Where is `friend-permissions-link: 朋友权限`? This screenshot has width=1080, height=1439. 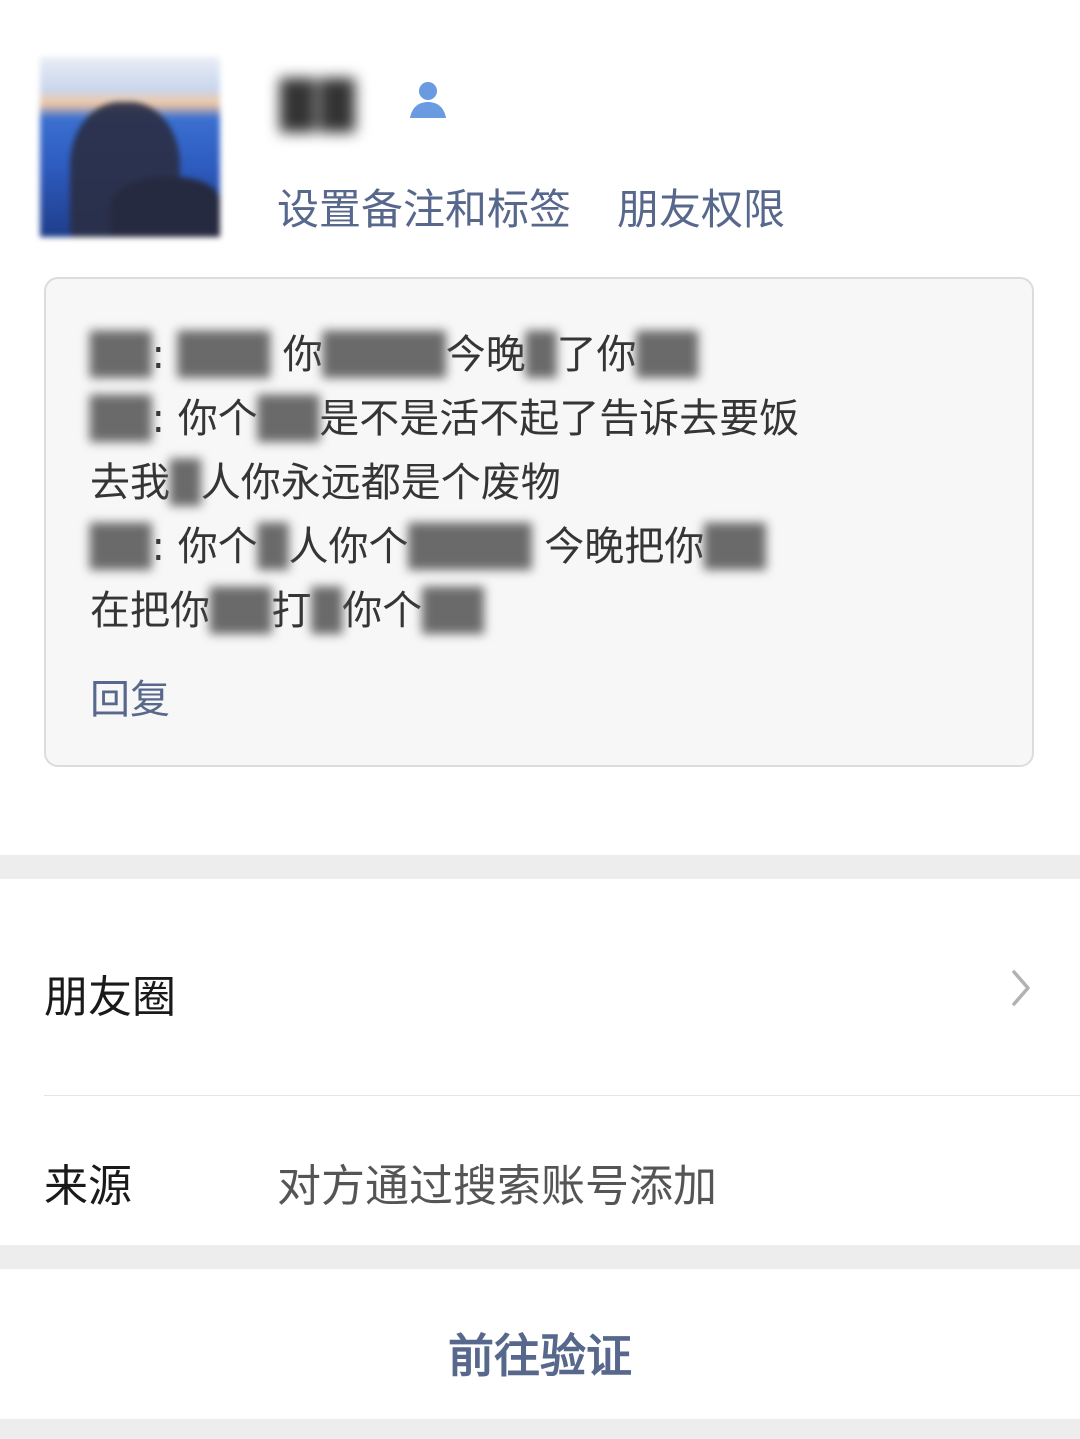 friend-permissions-link: 朋友权限 is located at coordinates (701, 206).